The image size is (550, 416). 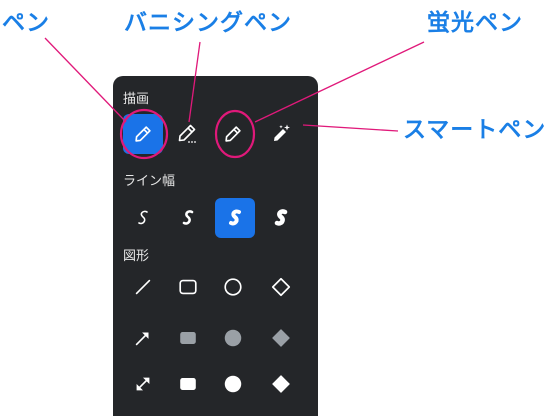 I want to click on rectangle-filled-white-icon, so click(x=188, y=384).